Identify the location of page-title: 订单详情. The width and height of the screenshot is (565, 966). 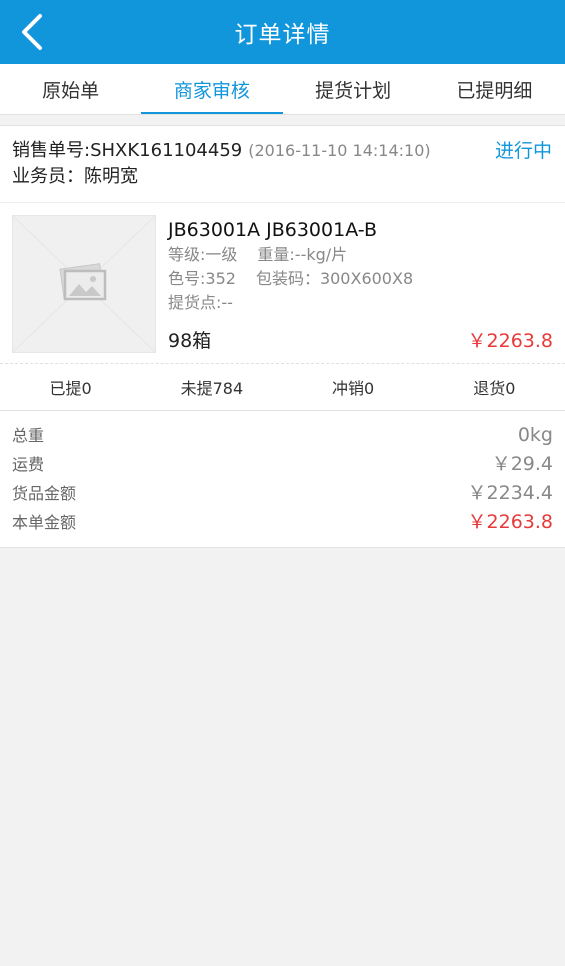
(282, 35).